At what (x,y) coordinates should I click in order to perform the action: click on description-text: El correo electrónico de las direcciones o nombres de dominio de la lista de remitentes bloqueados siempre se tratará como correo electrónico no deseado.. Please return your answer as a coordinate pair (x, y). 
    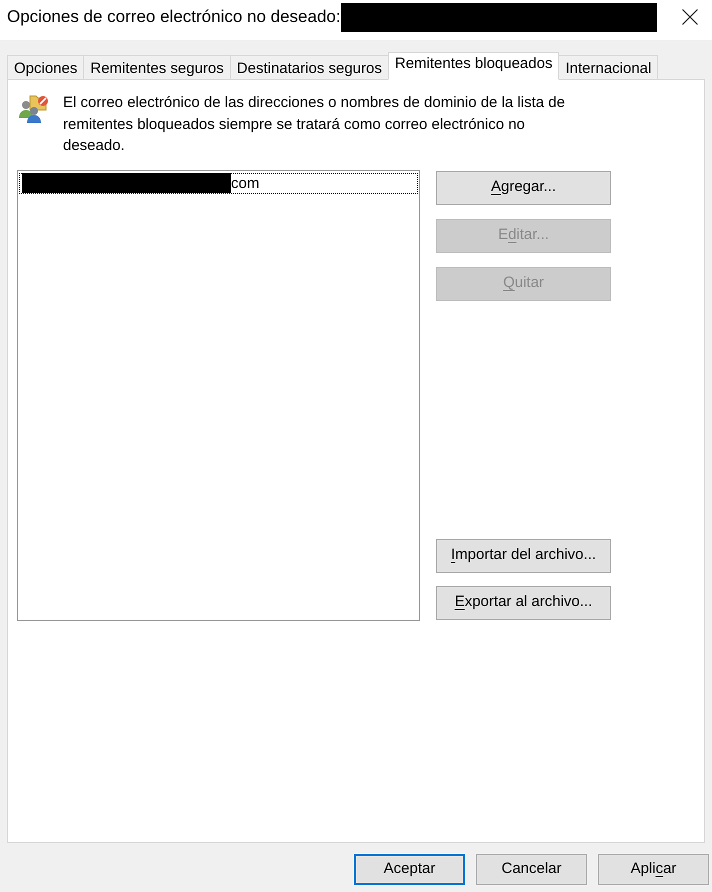
    Looking at the image, I should click on (314, 124).